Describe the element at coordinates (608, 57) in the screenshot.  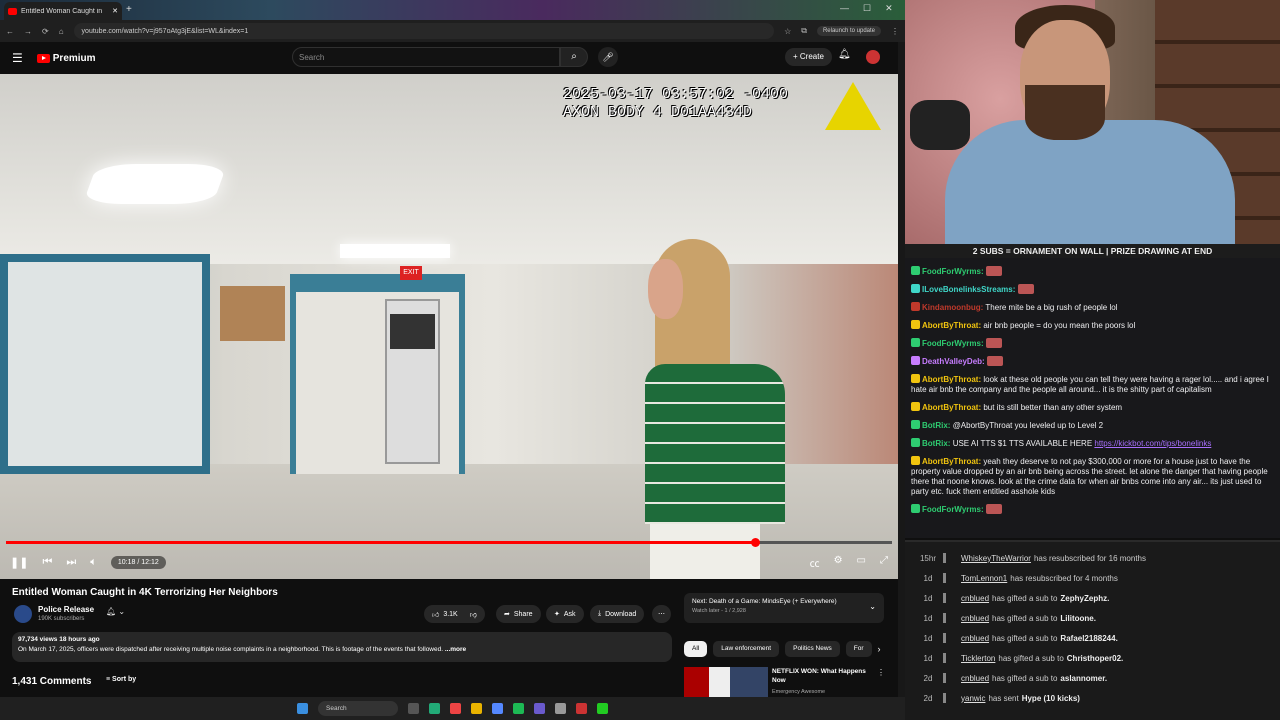
I see `microphone-icon: 🎤︎` at that location.